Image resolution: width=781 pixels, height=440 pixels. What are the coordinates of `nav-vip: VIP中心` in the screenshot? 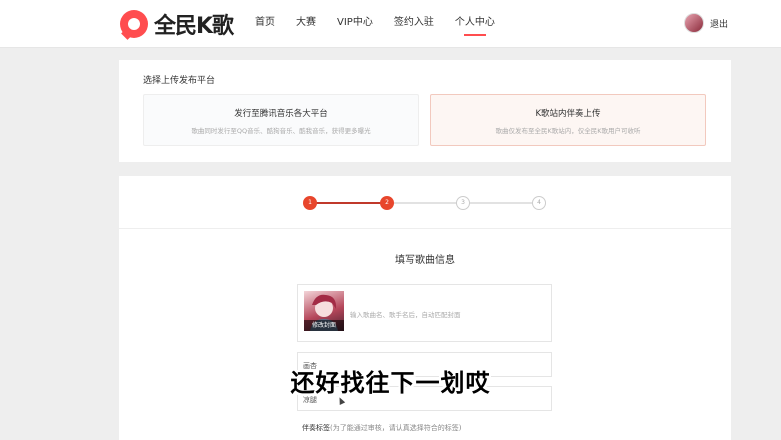 It's located at (355, 24).